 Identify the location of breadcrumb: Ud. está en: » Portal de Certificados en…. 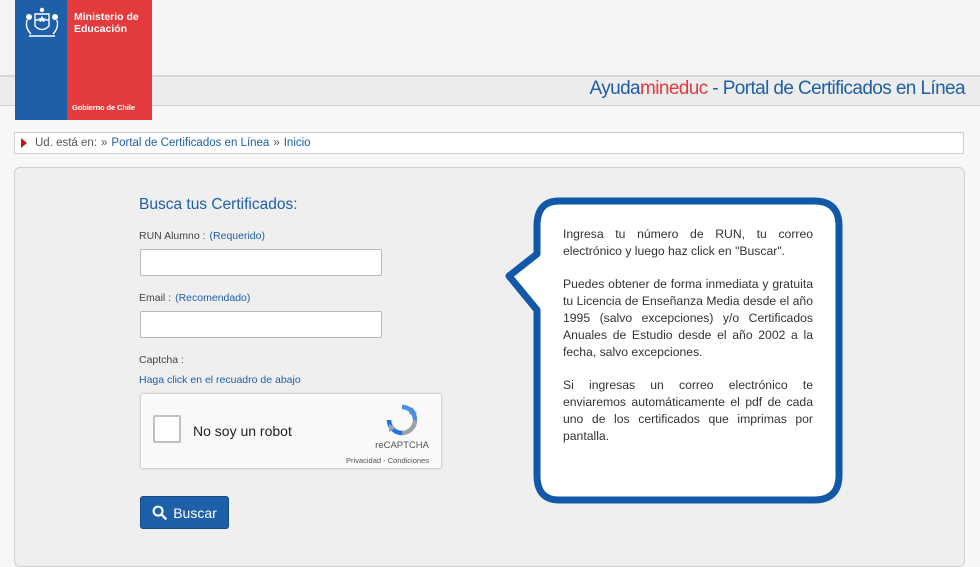
(489, 143).